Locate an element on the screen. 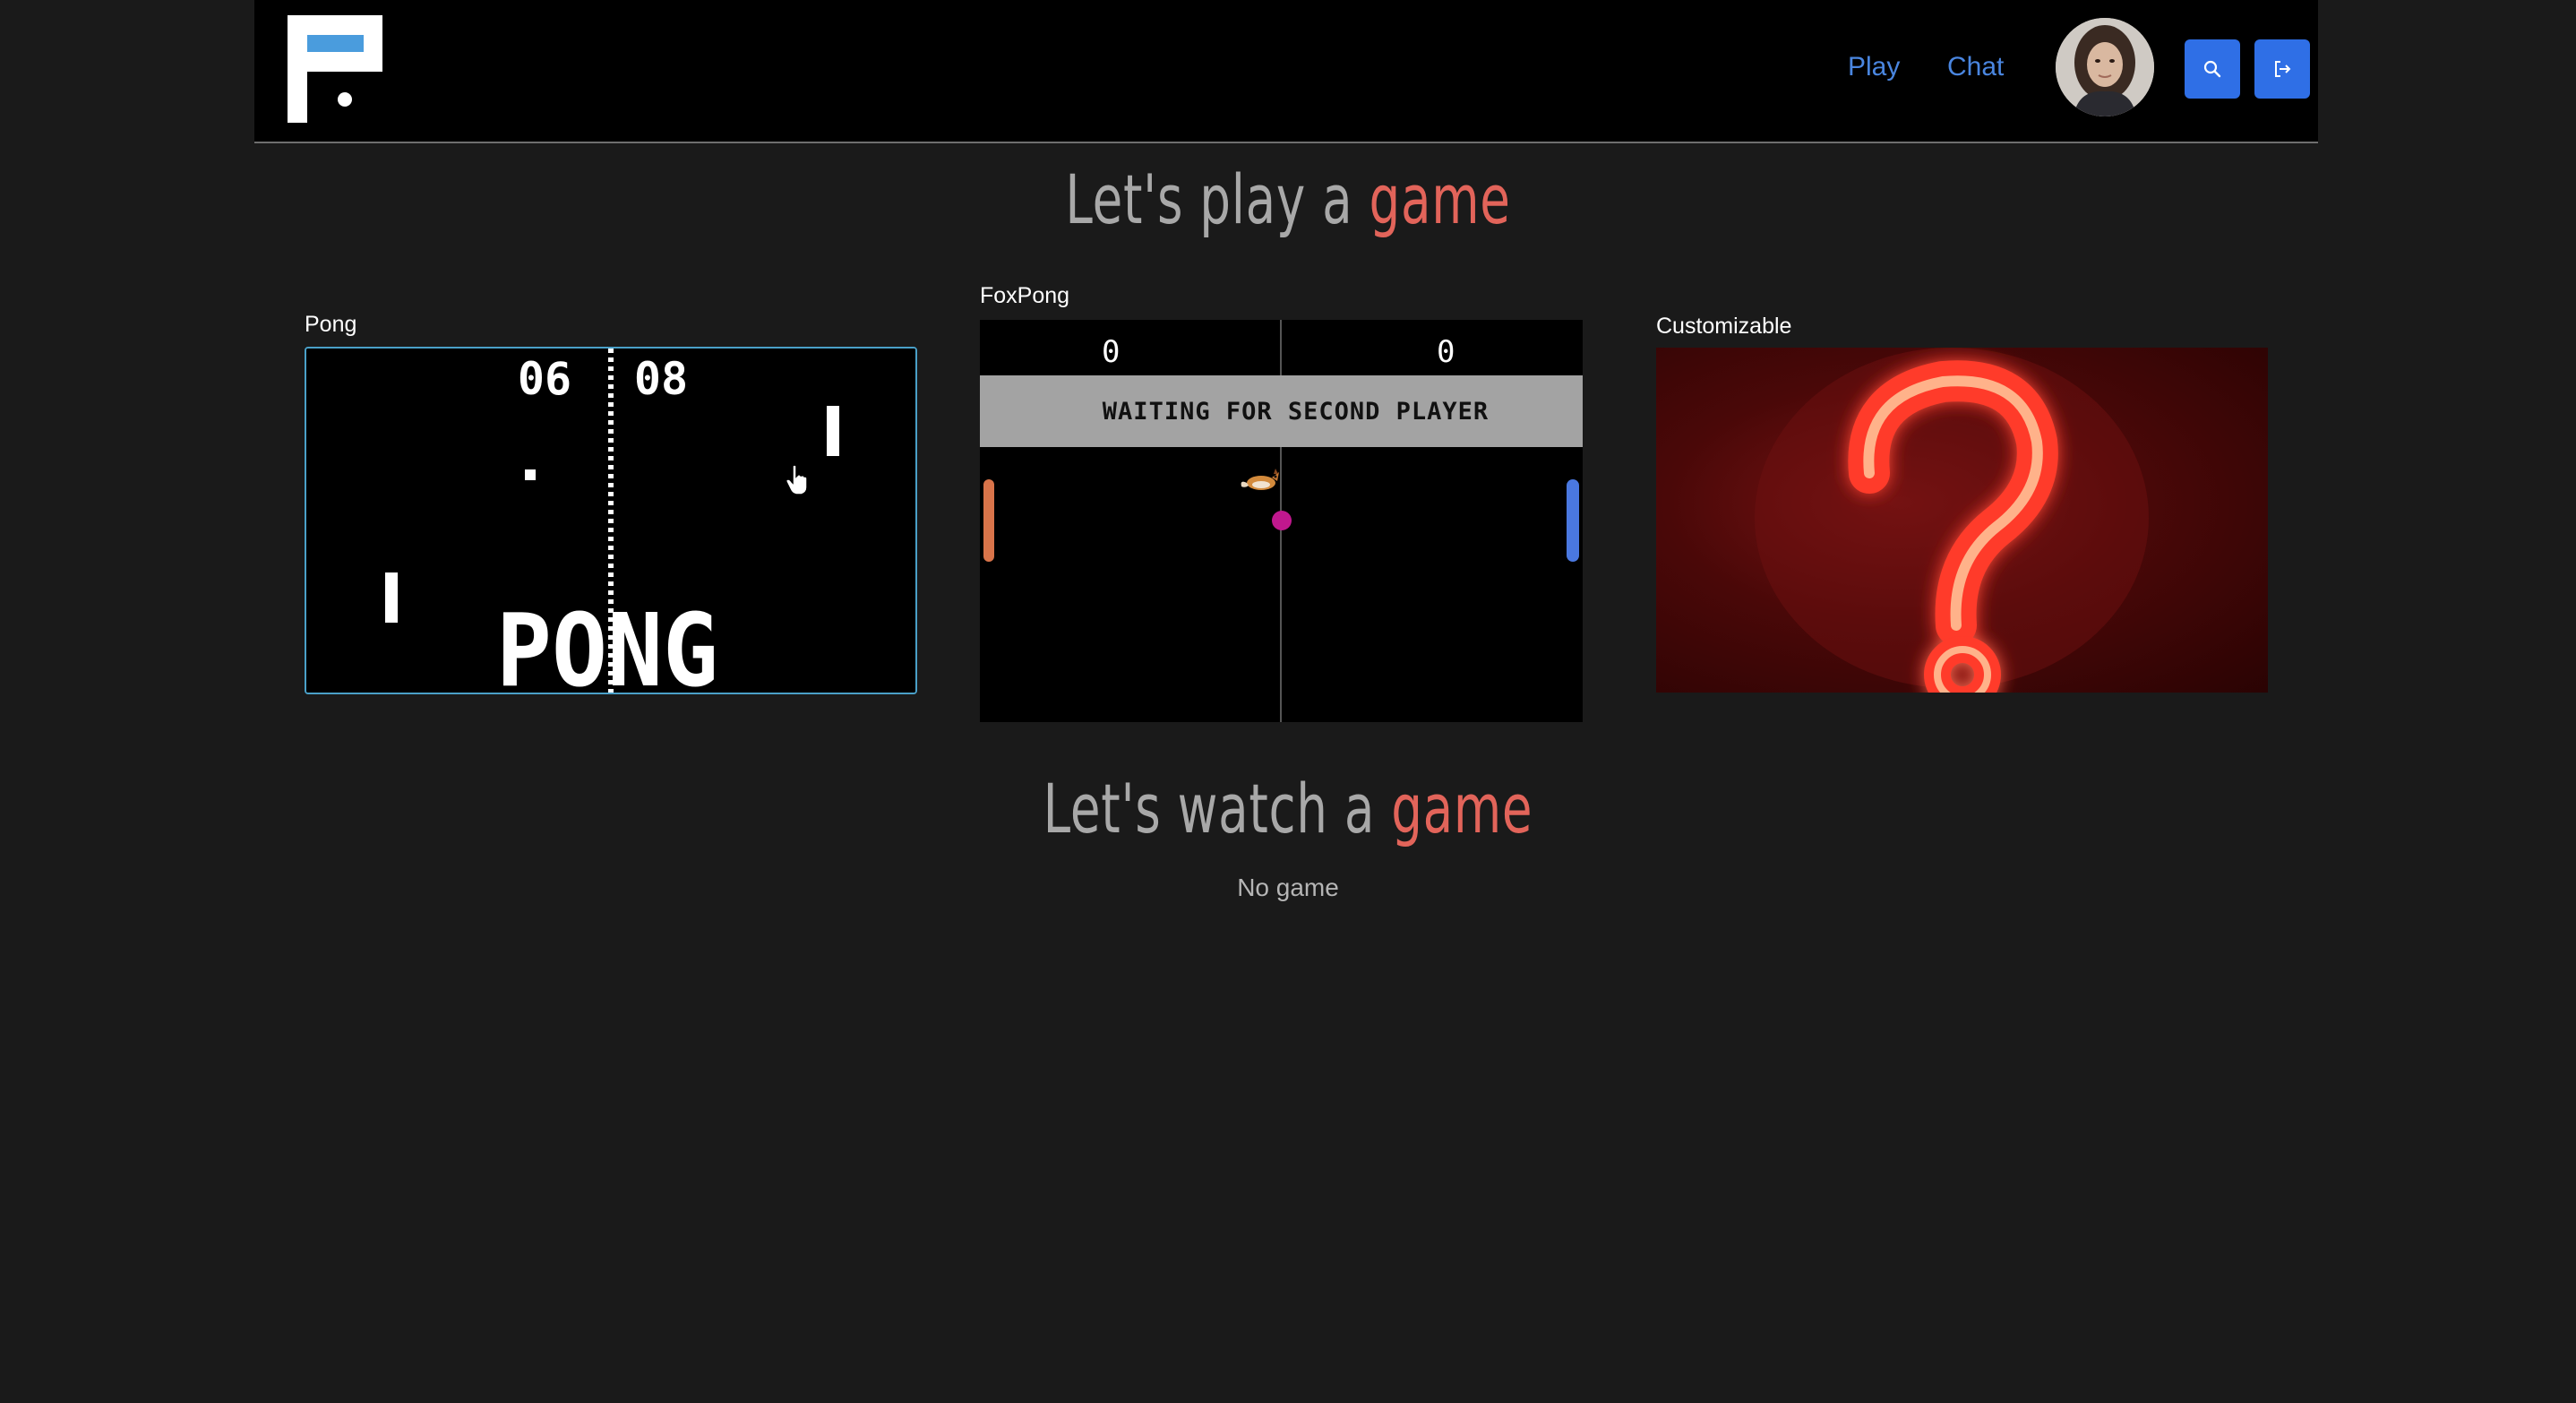  nav-link-play: Play is located at coordinates (1874, 67).